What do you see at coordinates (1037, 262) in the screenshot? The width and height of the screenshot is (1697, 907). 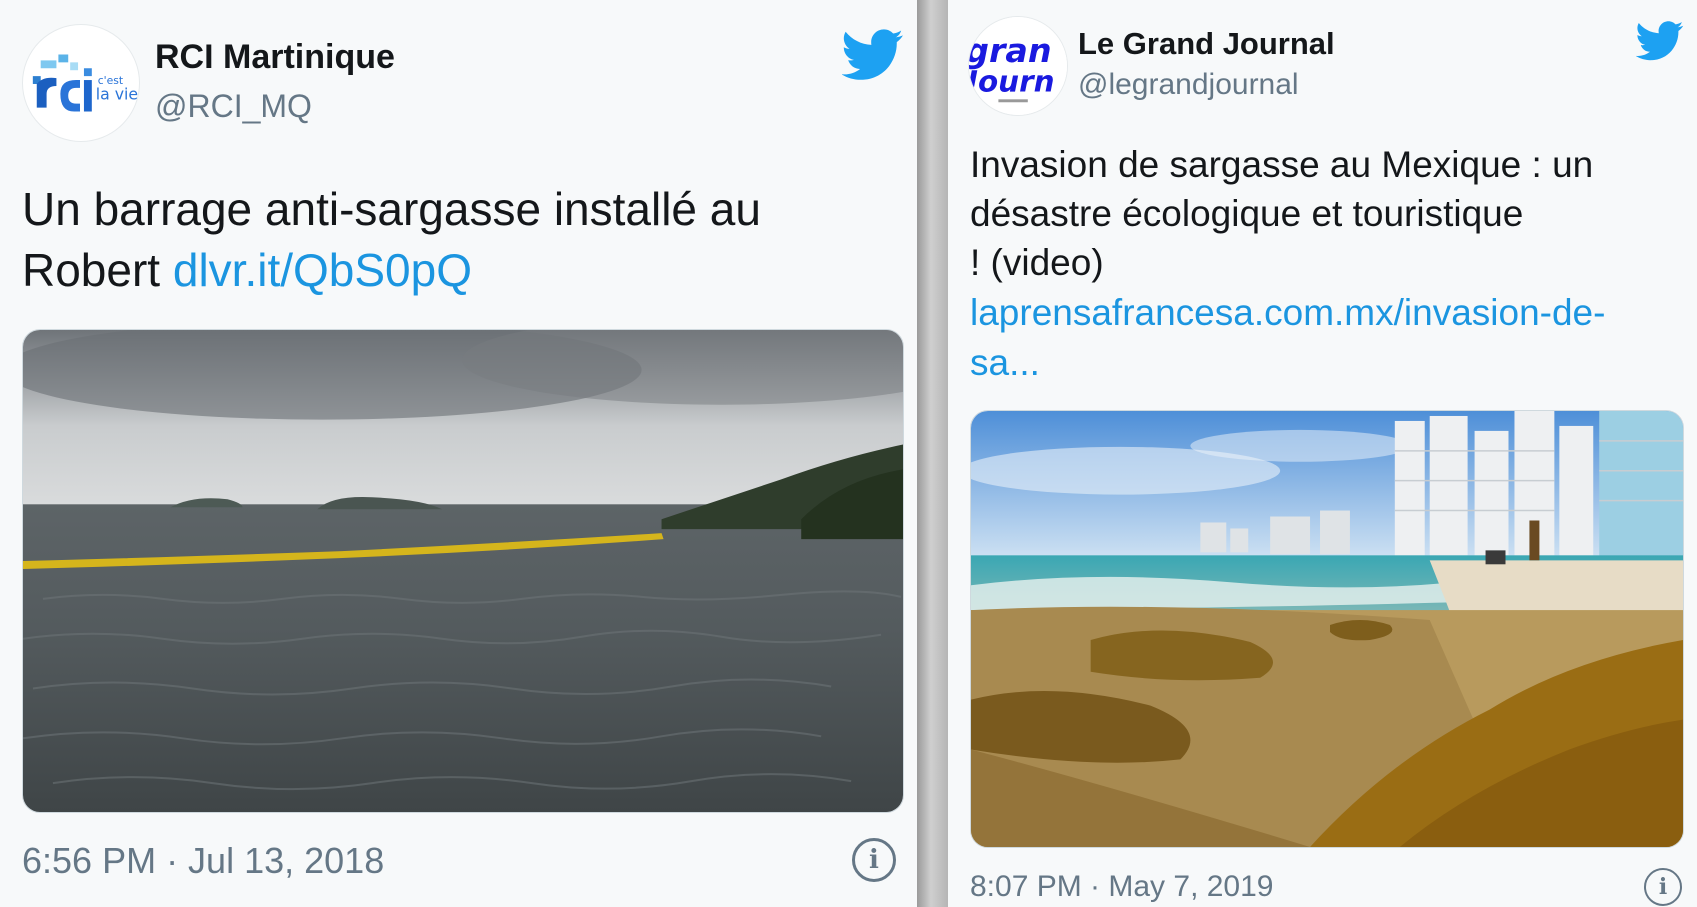 I see `tweet-text-line: ! (video)` at bounding box center [1037, 262].